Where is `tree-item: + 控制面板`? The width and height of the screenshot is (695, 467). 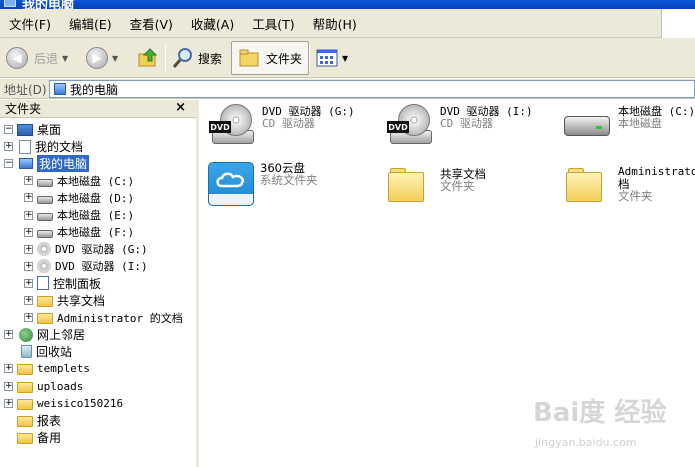
tree-item: + 控制面板 is located at coordinates (62, 283).